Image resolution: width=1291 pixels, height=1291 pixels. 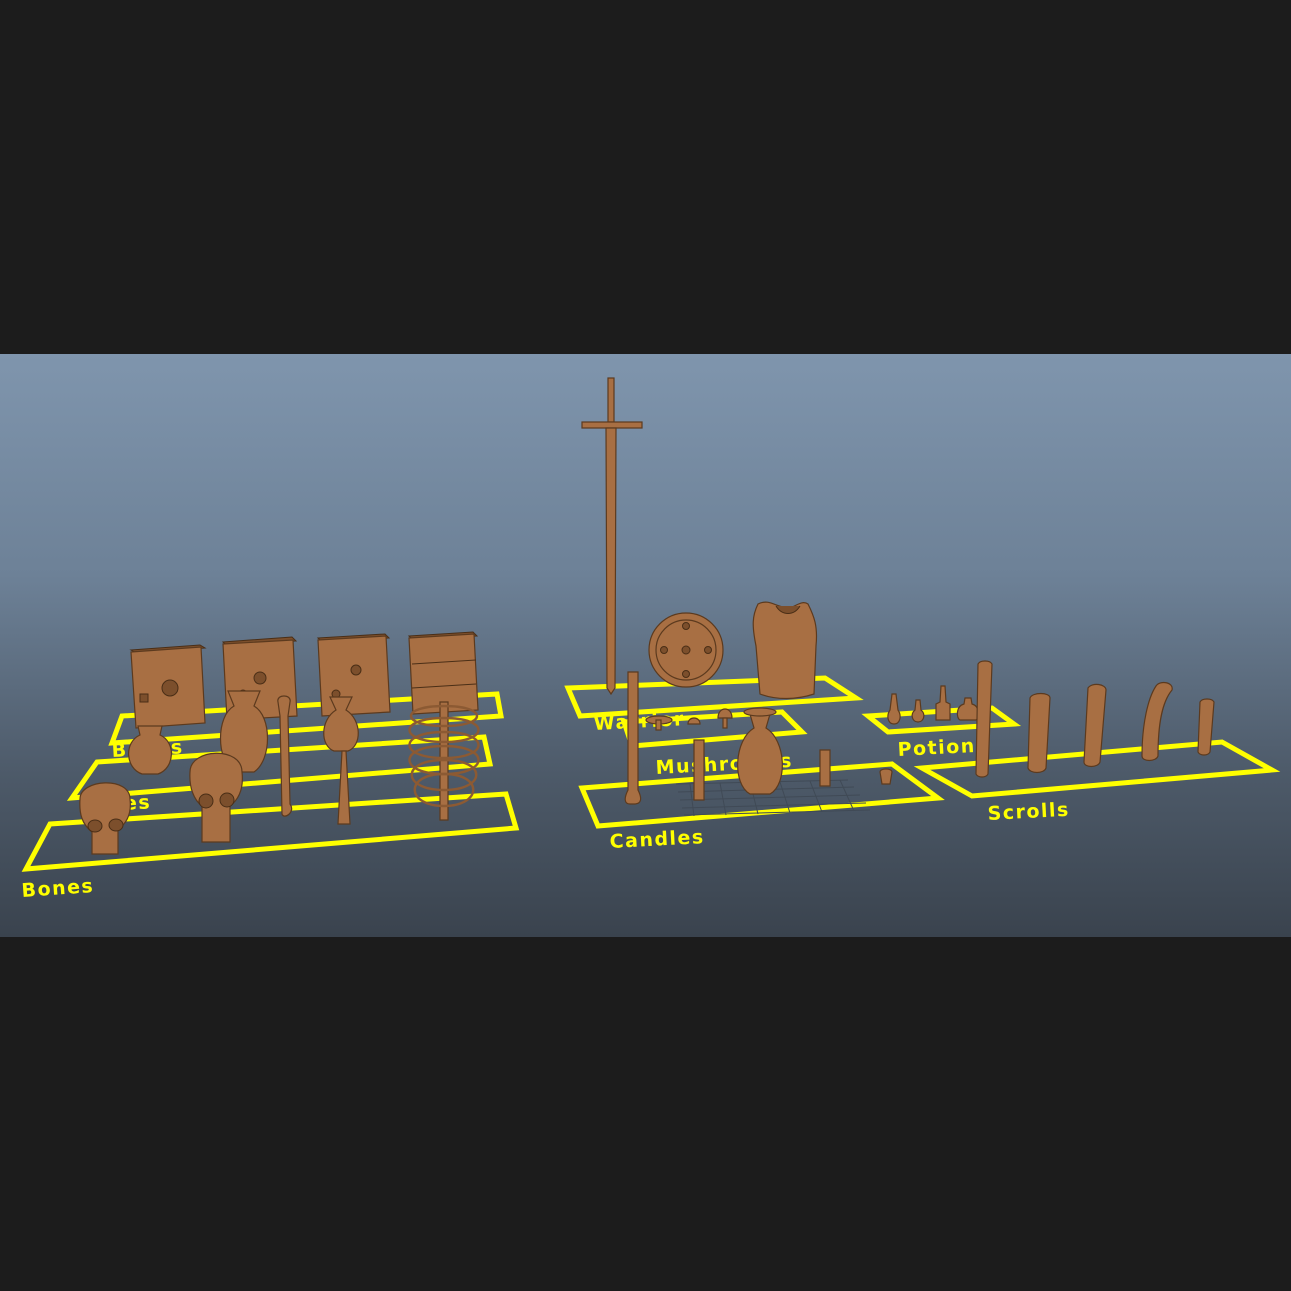 What do you see at coordinates (943, 747) in the screenshot?
I see `potions-label: Potions` at bounding box center [943, 747].